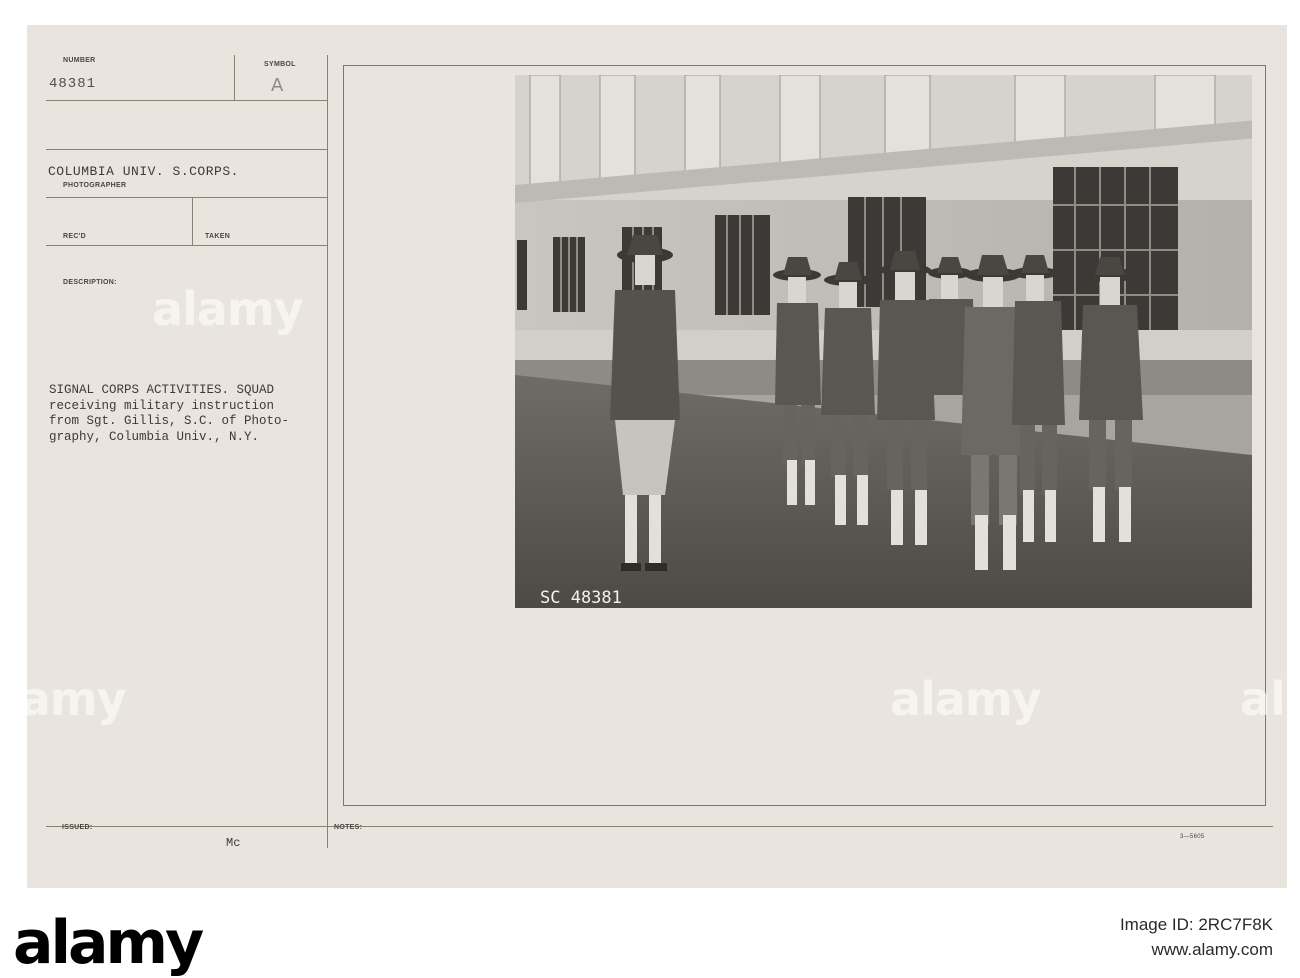 This screenshot has height=978, width=1300. Describe the element at coordinates (234, 77) in the screenshot. I see `rule-number-symbol-divider` at that location.